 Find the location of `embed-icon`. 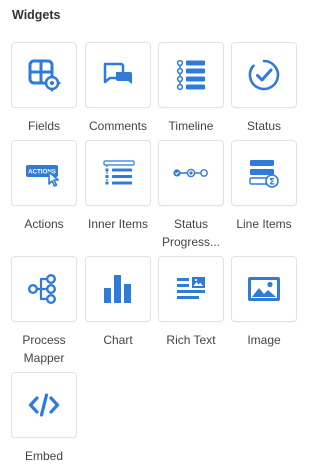

embed-icon is located at coordinates (44, 405).